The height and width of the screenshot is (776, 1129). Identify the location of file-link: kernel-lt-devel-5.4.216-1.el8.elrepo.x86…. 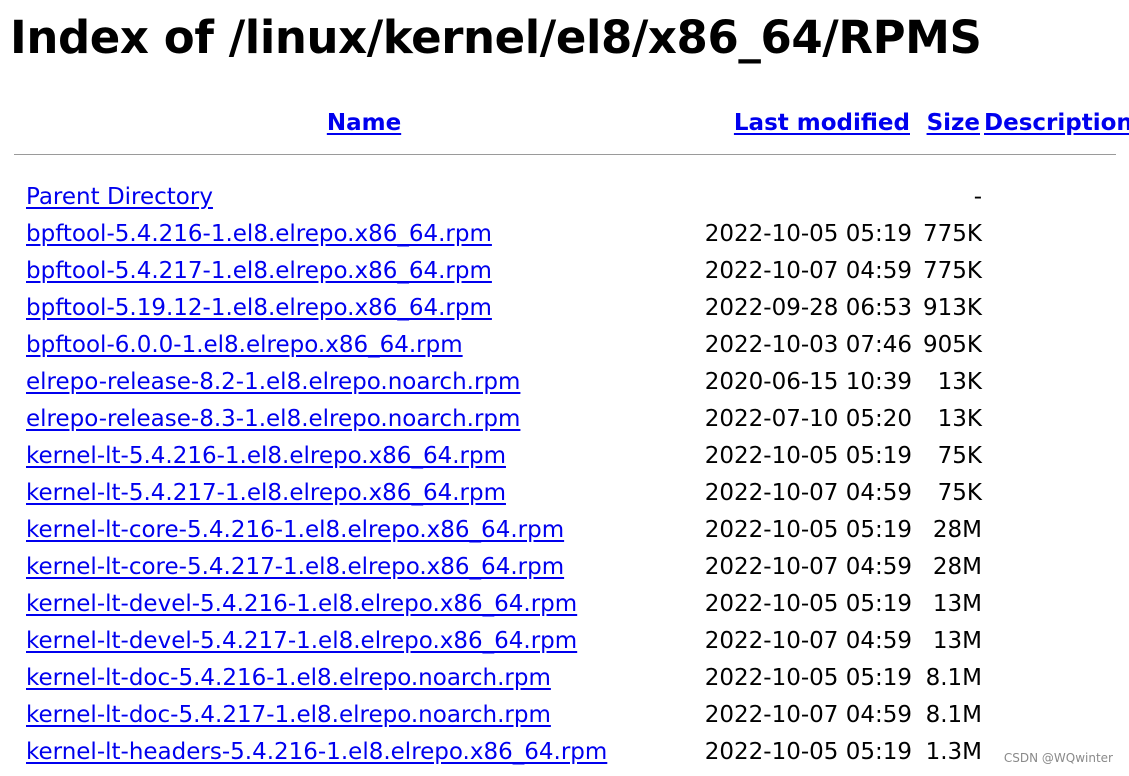
(301, 604).